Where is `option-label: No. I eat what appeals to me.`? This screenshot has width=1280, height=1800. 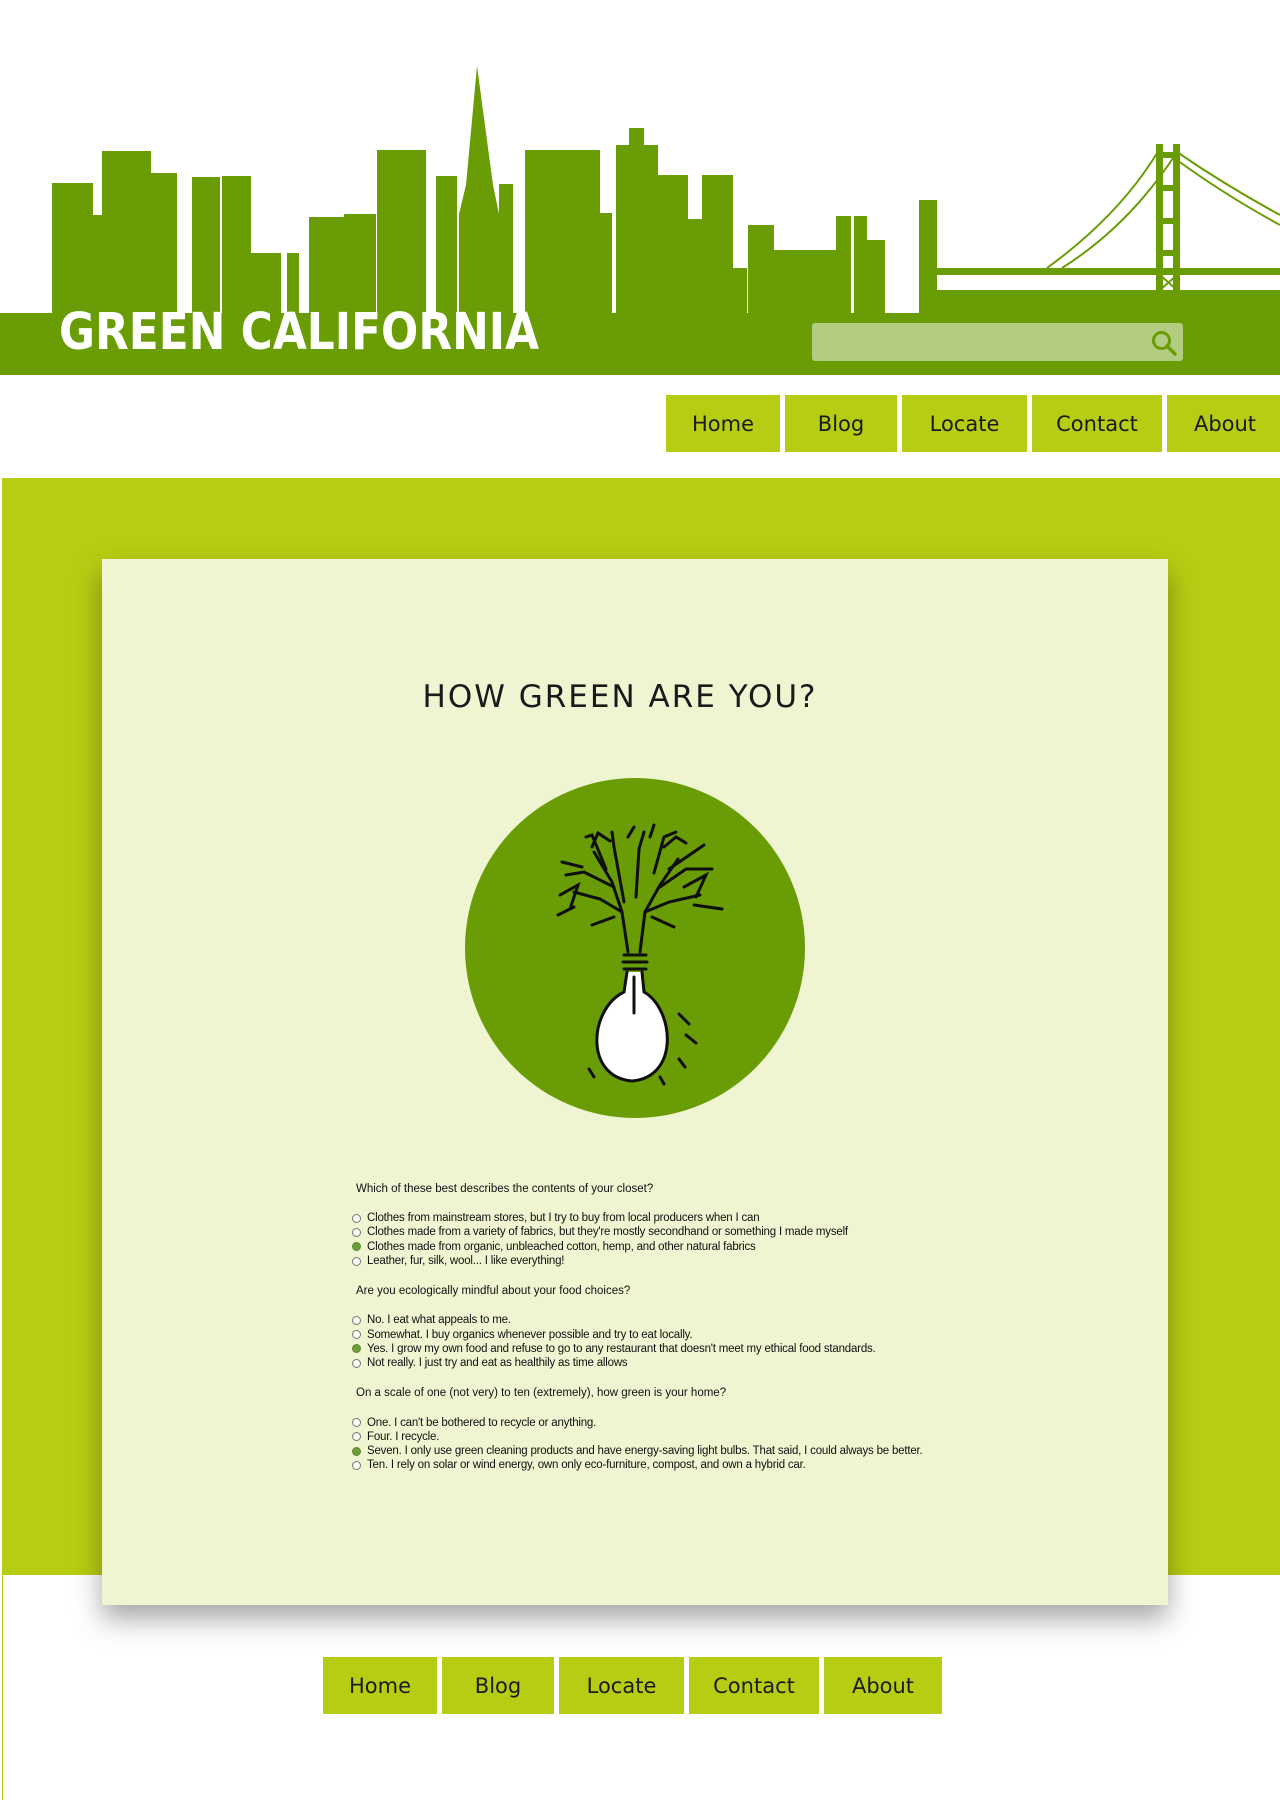 option-label: No. I eat what appeals to me. is located at coordinates (439, 1320).